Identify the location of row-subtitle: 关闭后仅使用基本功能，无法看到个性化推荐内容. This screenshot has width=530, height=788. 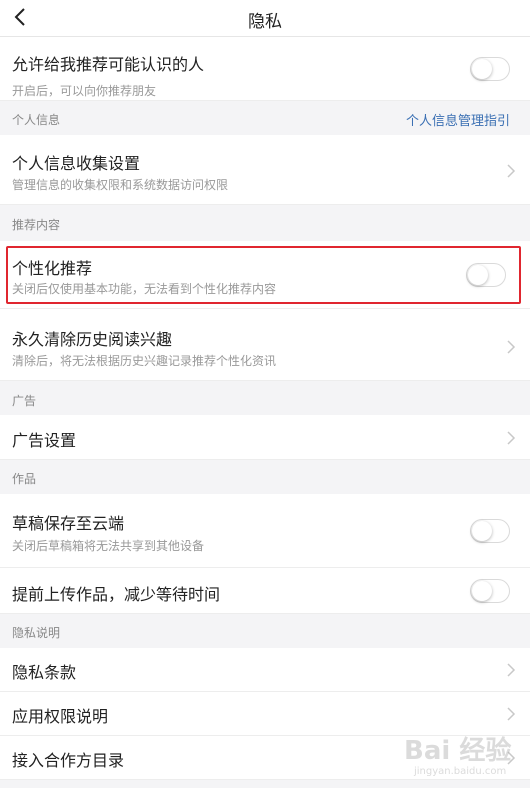
(144, 289).